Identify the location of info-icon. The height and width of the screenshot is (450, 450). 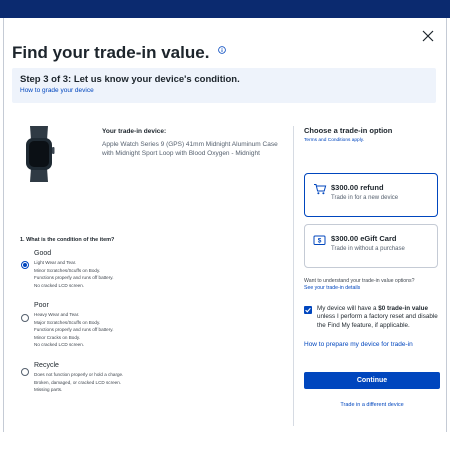
(222, 50).